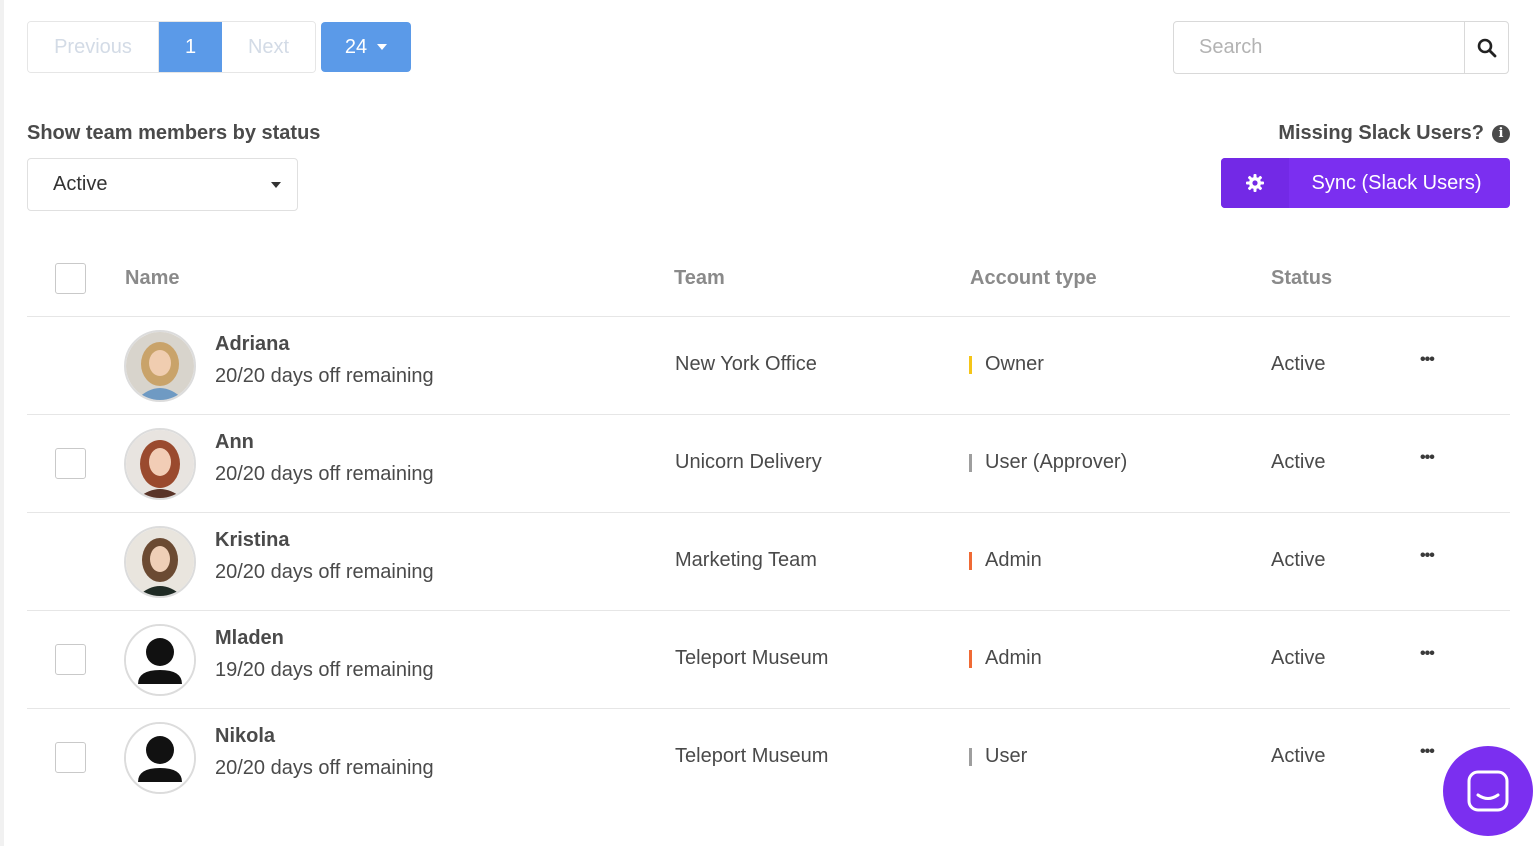 The width and height of the screenshot is (1536, 846). Describe the element at coordinates (1006, 756) in the screenshot. I see `account-type-label: User` at that location.